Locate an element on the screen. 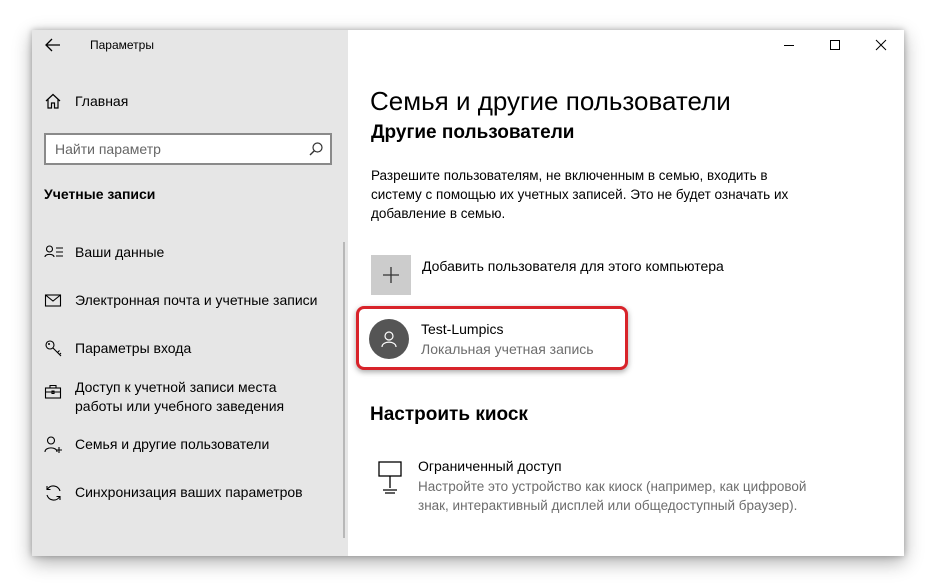 This screenshot has width=936, height=588. minimize-button is located at coordinates (789, 45).